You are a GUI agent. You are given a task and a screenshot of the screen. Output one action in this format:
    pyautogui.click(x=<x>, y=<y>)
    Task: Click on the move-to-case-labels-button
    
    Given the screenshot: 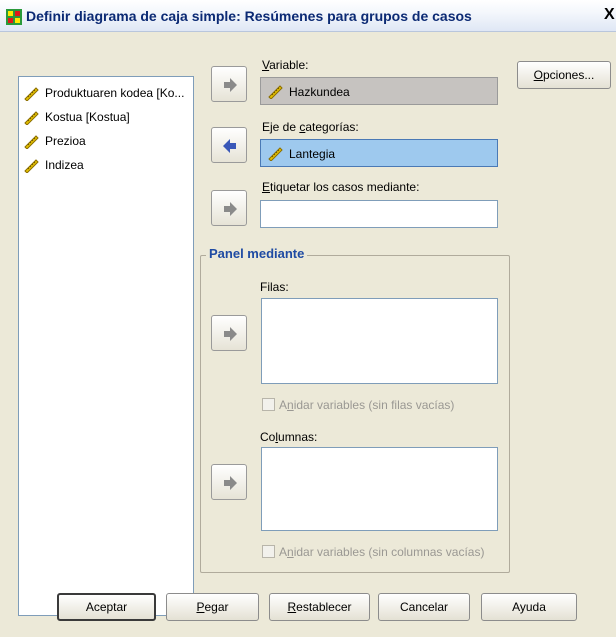 What is the action you would take?
    pyautogui.click(x=229, y=208)
    